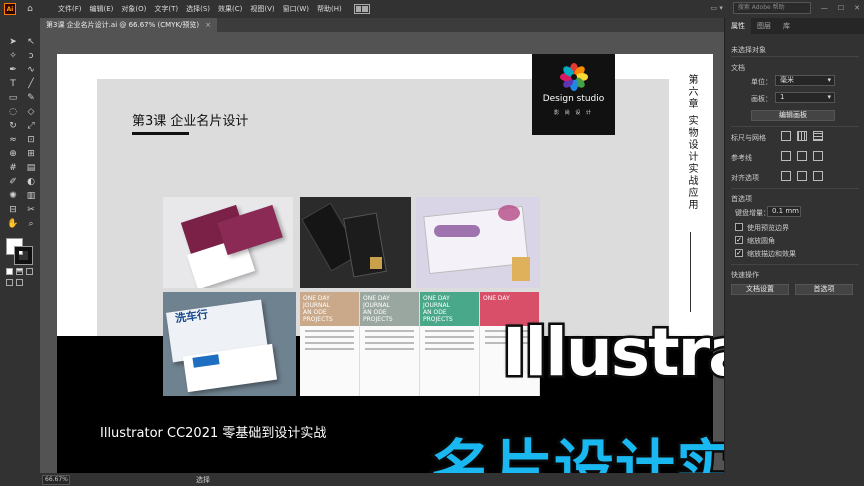  Describe the element at coordinates (9, 271) in the screenshot. I see `color-mode-icon` at that location.